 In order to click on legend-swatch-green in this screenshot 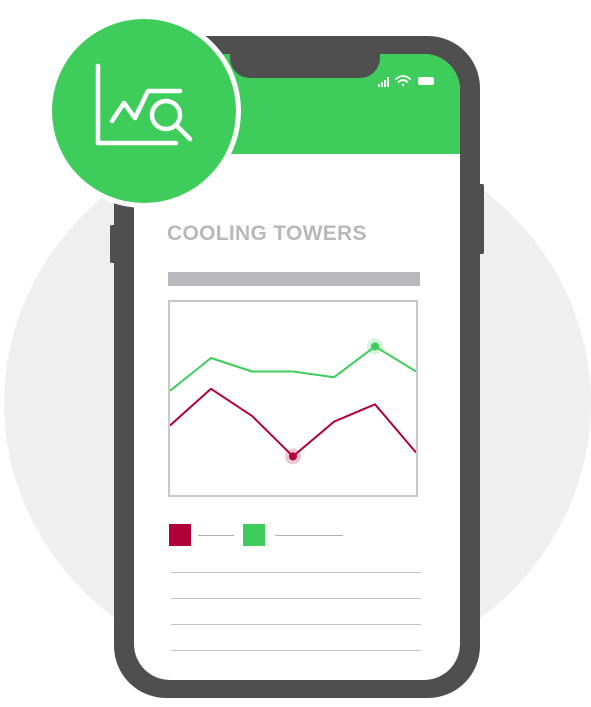, I will do `click(254, 535)`.